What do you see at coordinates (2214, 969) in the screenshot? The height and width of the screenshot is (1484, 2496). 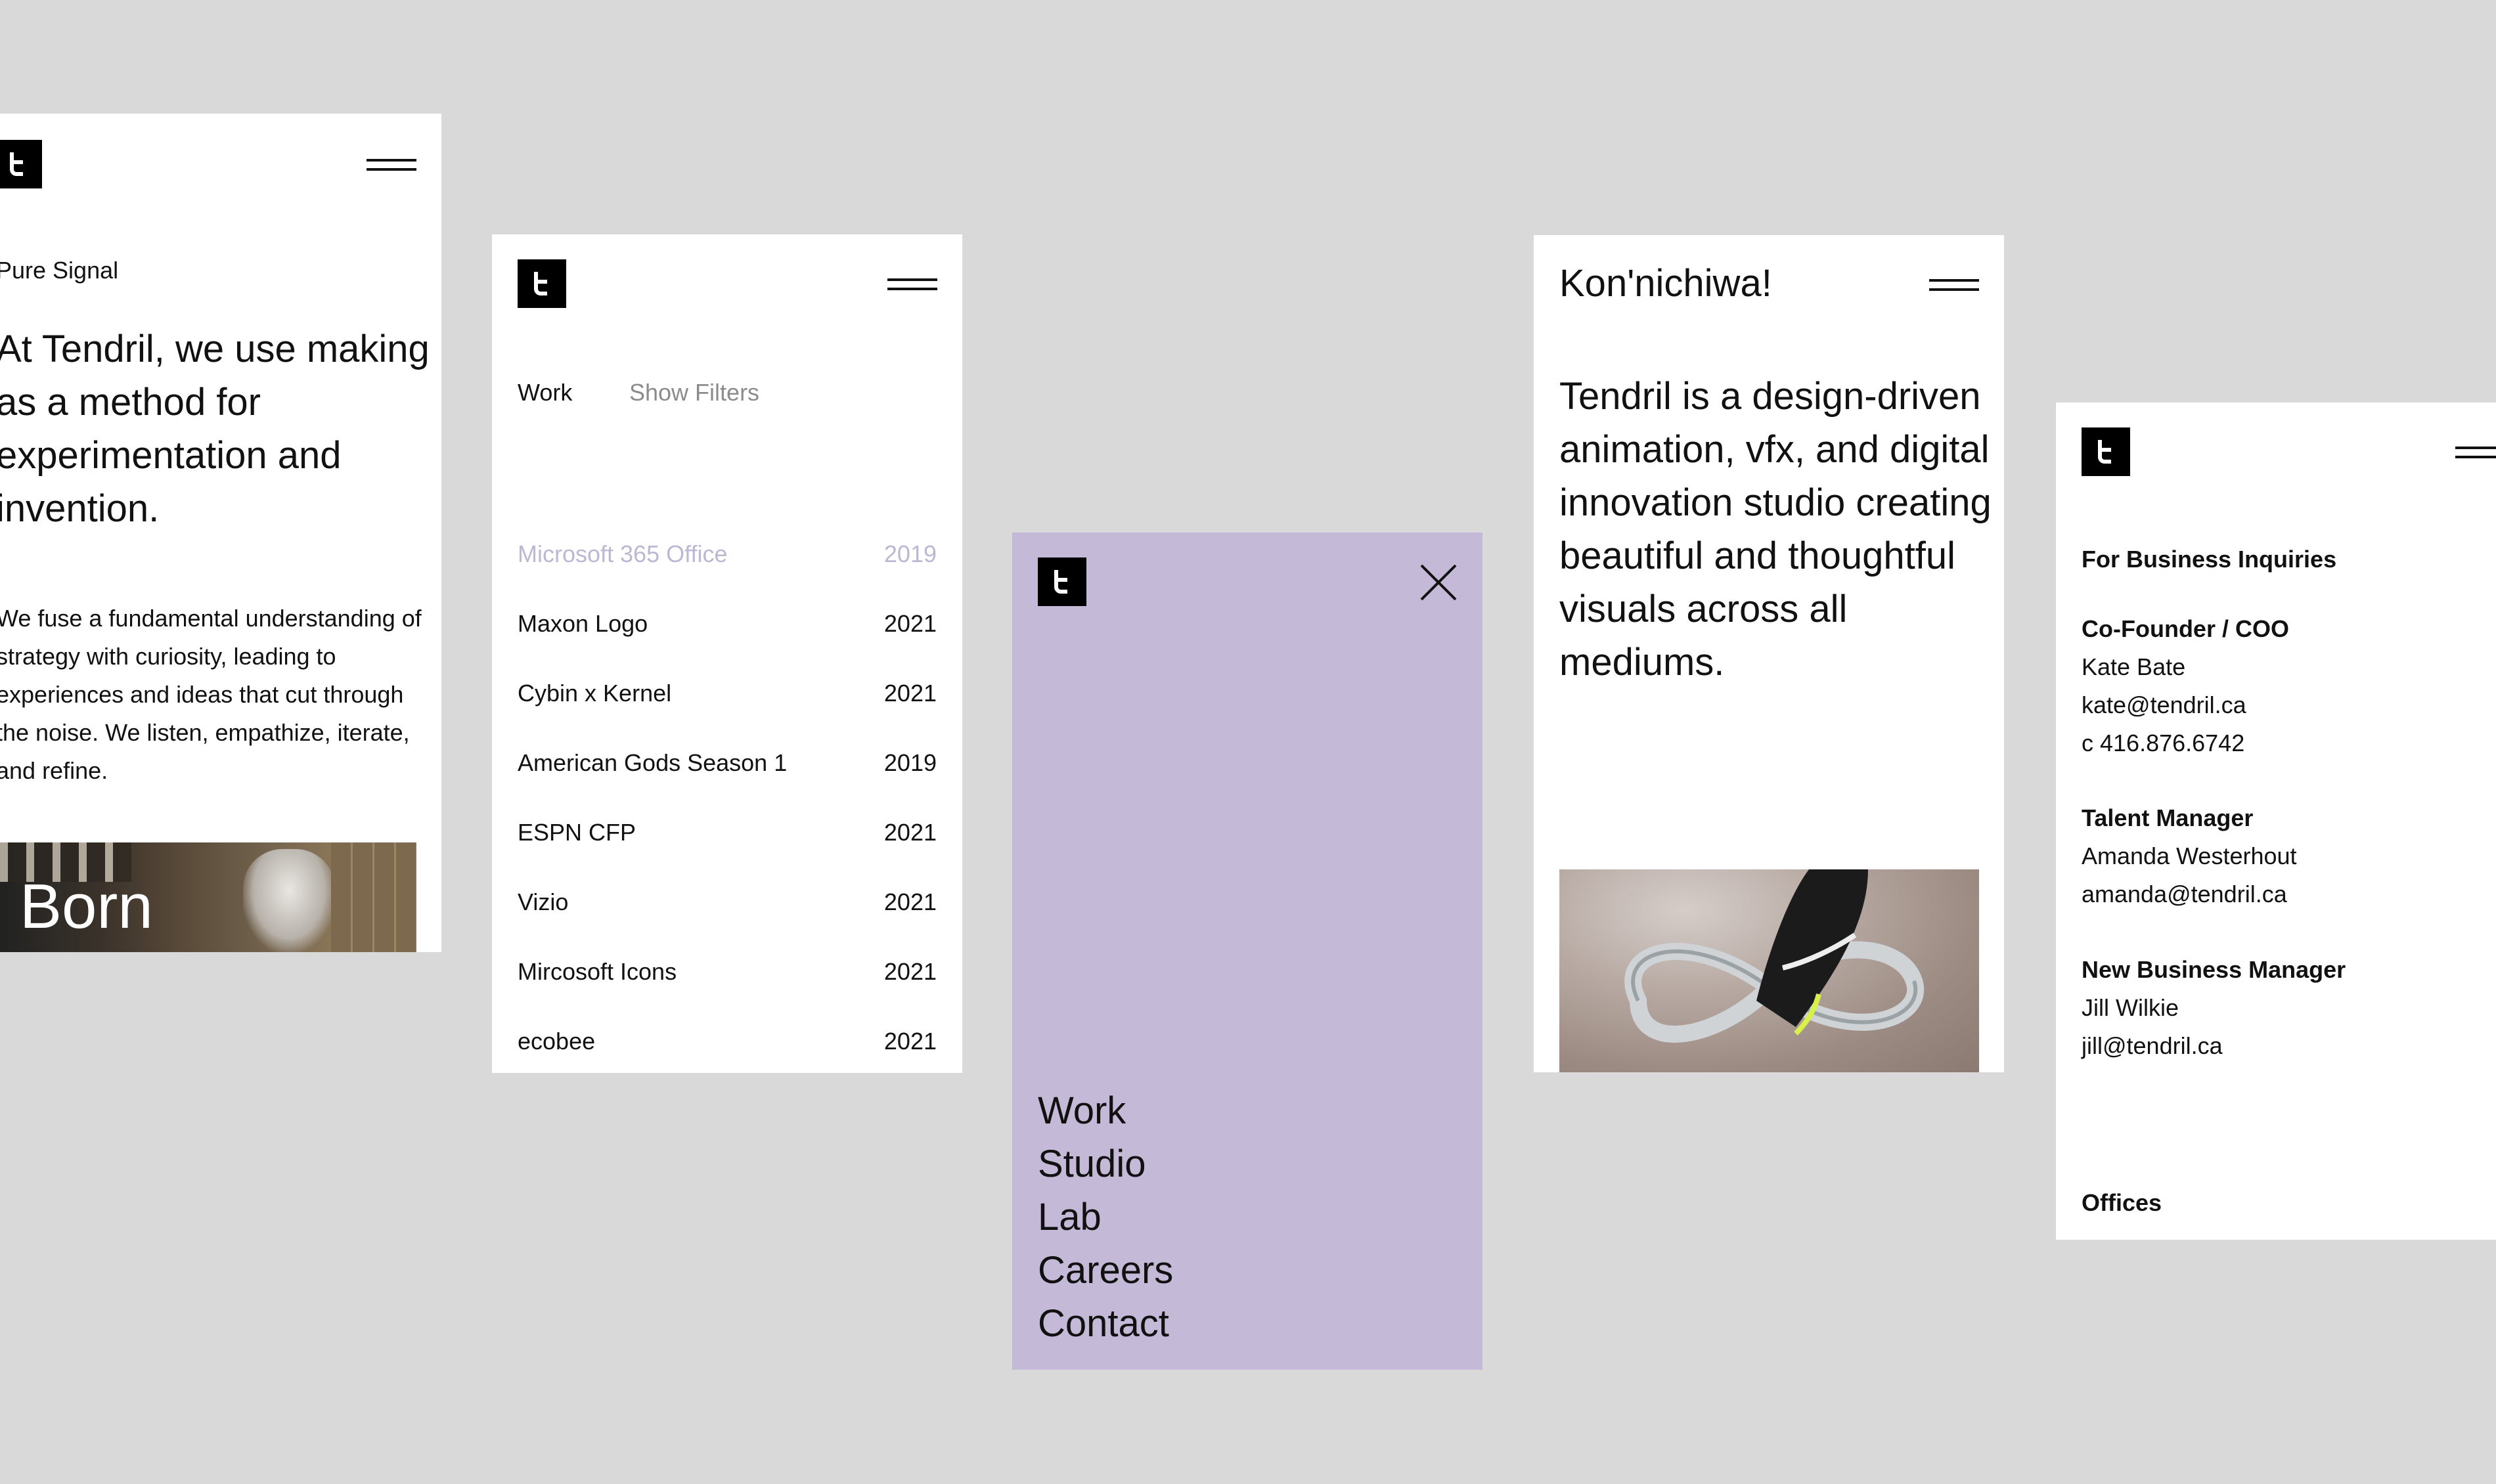 I see `contact-role: New Business Manager` at bounding box center [2214, 969].